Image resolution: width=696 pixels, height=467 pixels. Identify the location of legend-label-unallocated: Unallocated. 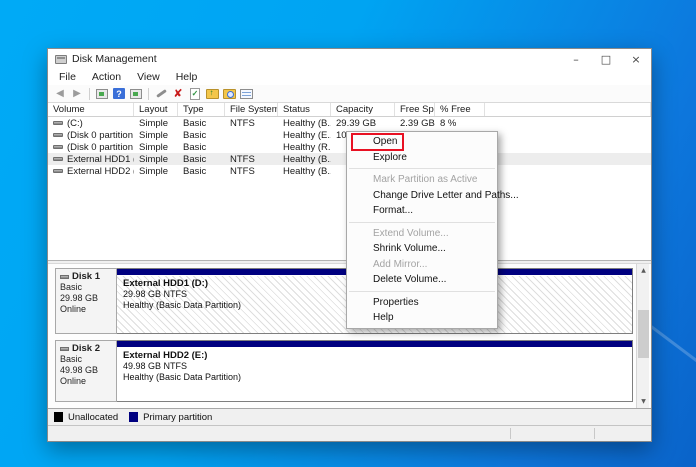
(93, 417).